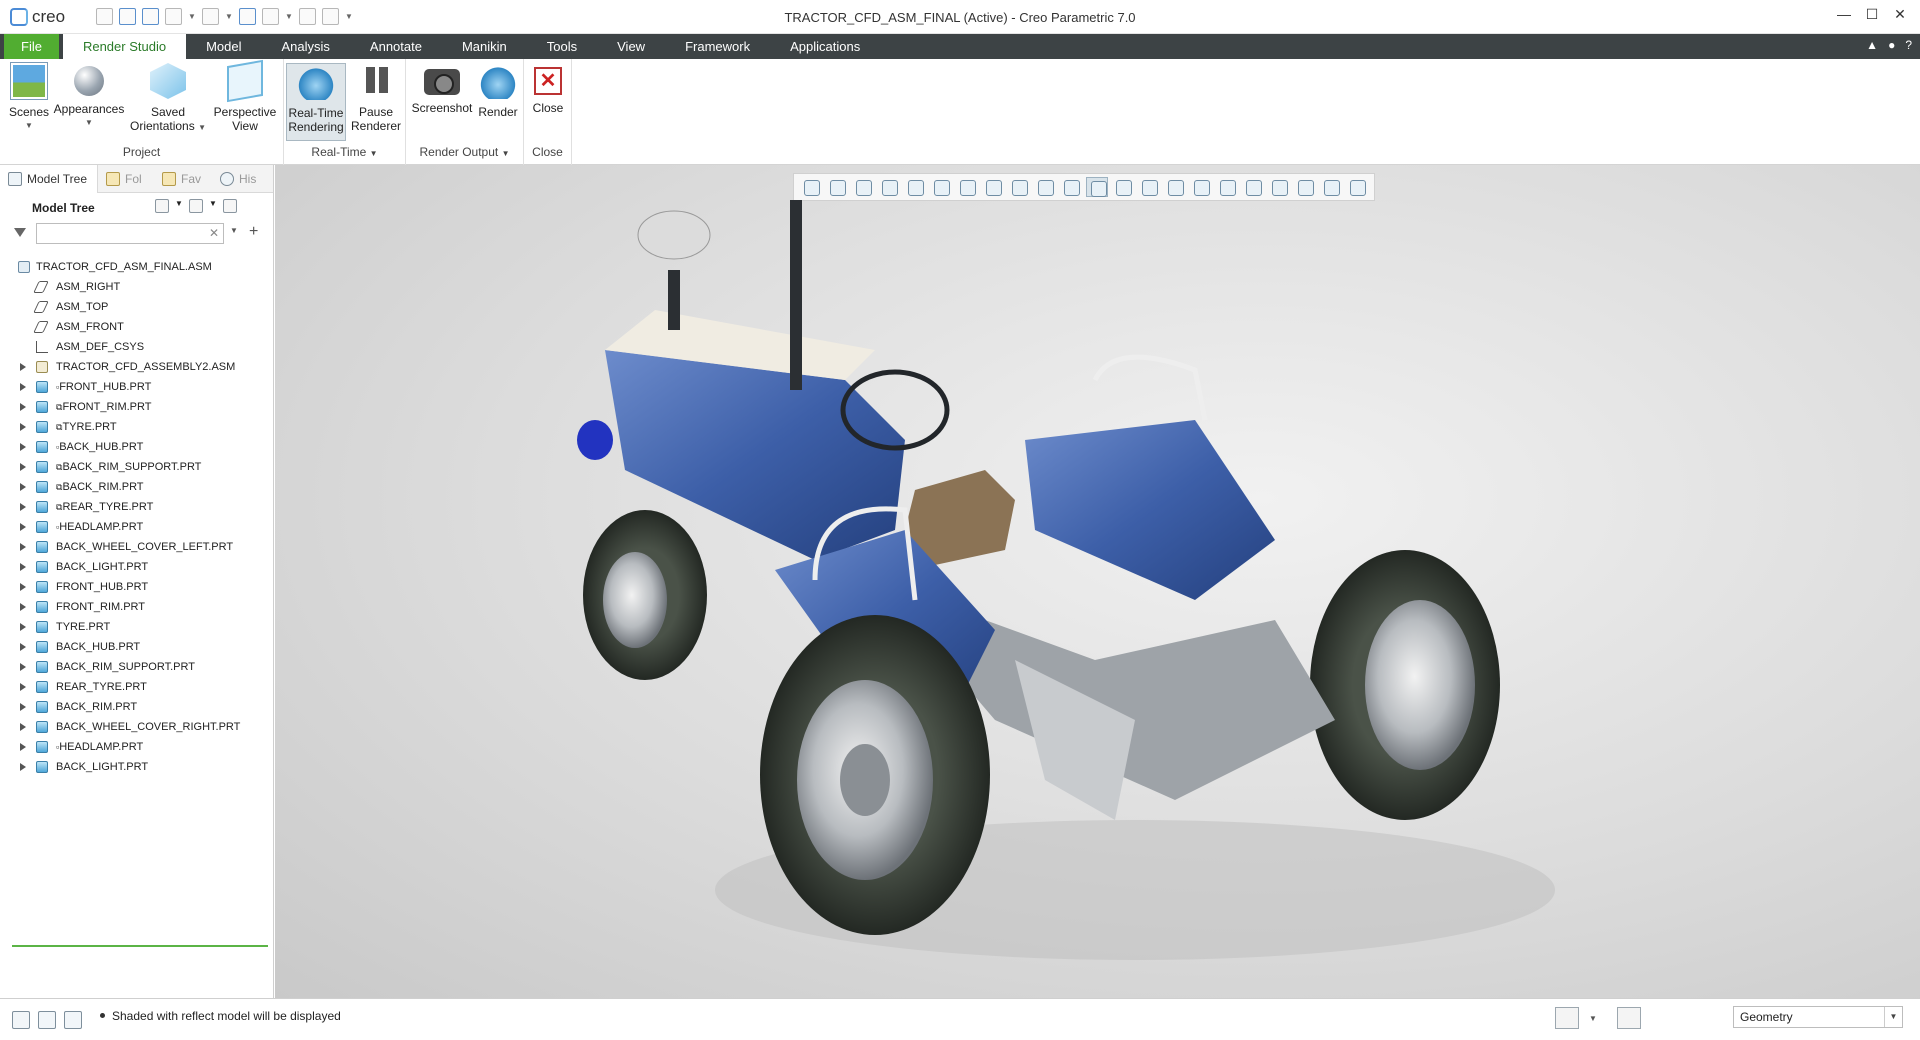 The height and width of the screenshot is (1040, 1920). What do you see at coordinates (137, 307) in the screenshot?
I see `tree-item: ASM_TOP` at bounding box center [137, 307].